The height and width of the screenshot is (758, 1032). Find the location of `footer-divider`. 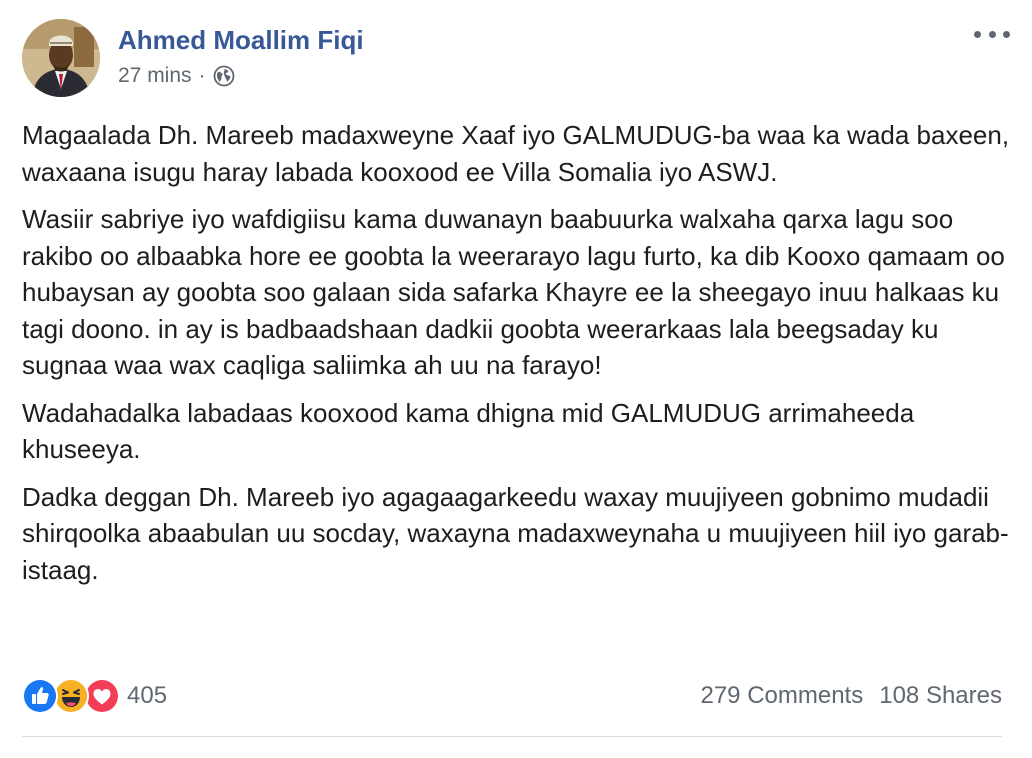

footer-divider is located at coordinates (512, 736).